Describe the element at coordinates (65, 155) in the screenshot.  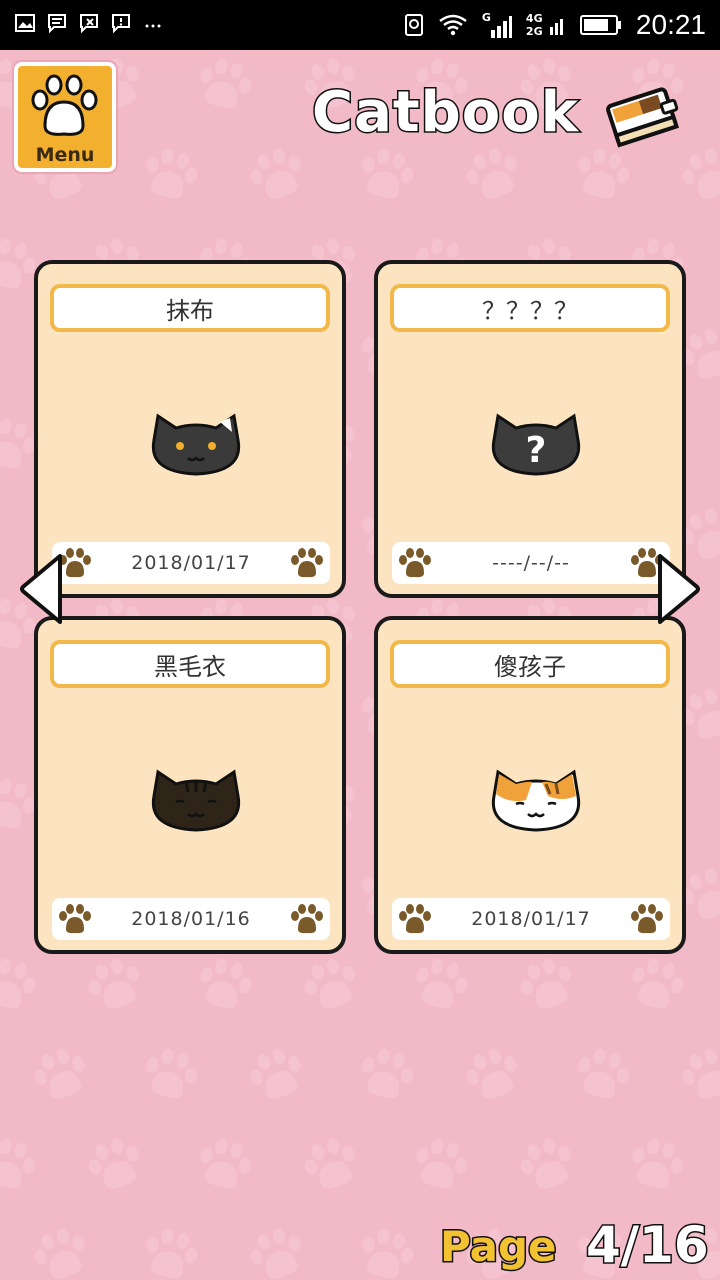
I see `menu-label: Menu` at that location.